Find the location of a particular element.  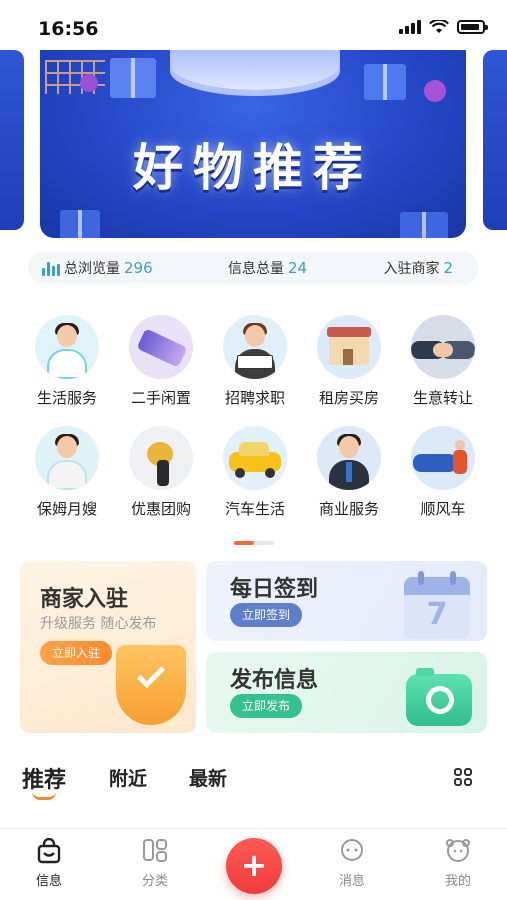

signal-icon is located at coordinates (410, 27).